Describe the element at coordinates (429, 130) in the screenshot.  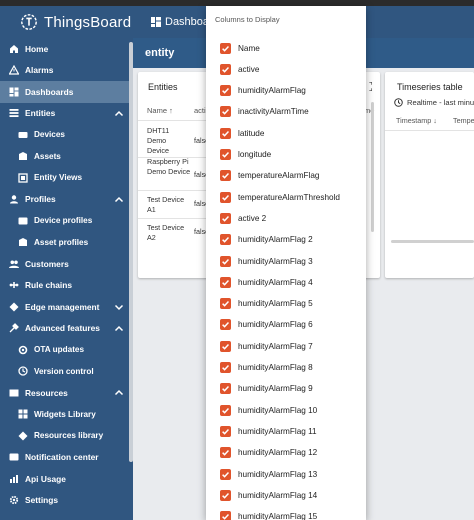
I see `table-divider` at that location.